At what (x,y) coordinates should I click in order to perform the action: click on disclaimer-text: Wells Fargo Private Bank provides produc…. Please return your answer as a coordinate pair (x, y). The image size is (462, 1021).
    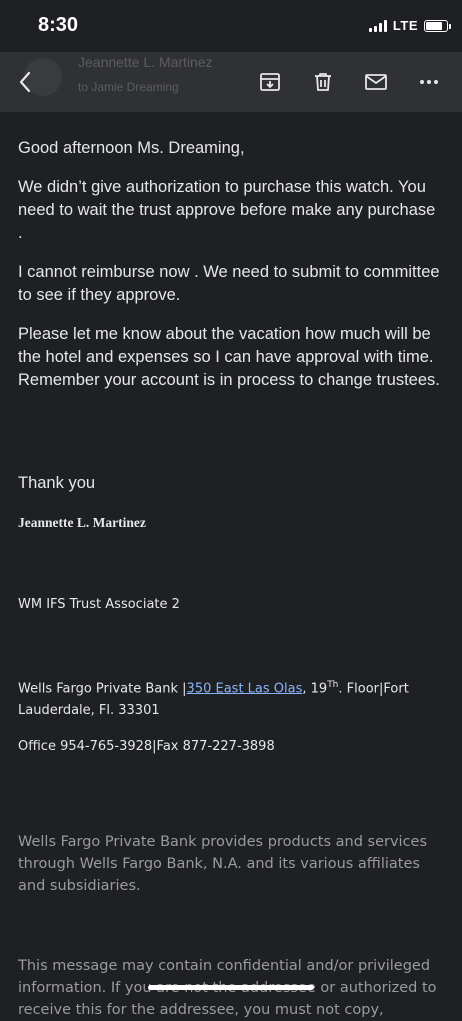
    Looking at the image, I should click on (223, 863).